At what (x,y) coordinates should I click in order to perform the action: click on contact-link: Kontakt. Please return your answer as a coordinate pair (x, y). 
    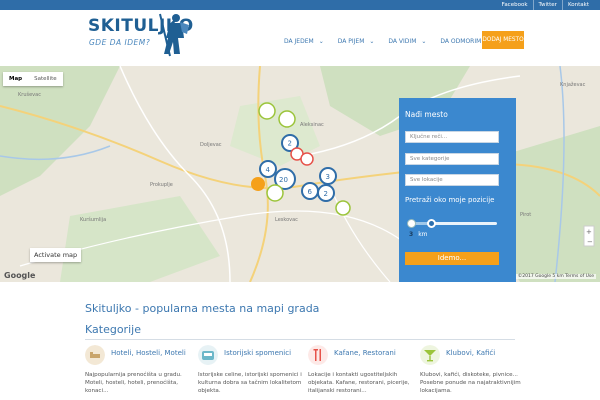
    Looking at the image, I should click on (577, 5).